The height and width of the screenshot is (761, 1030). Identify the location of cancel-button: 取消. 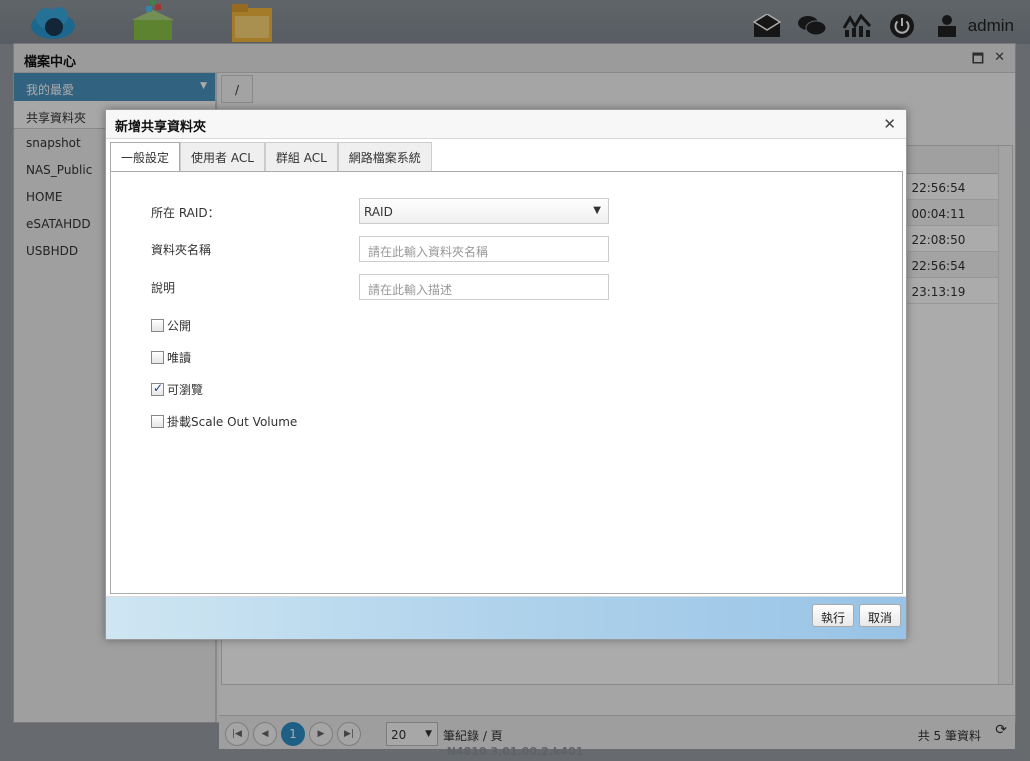
(880, 615).